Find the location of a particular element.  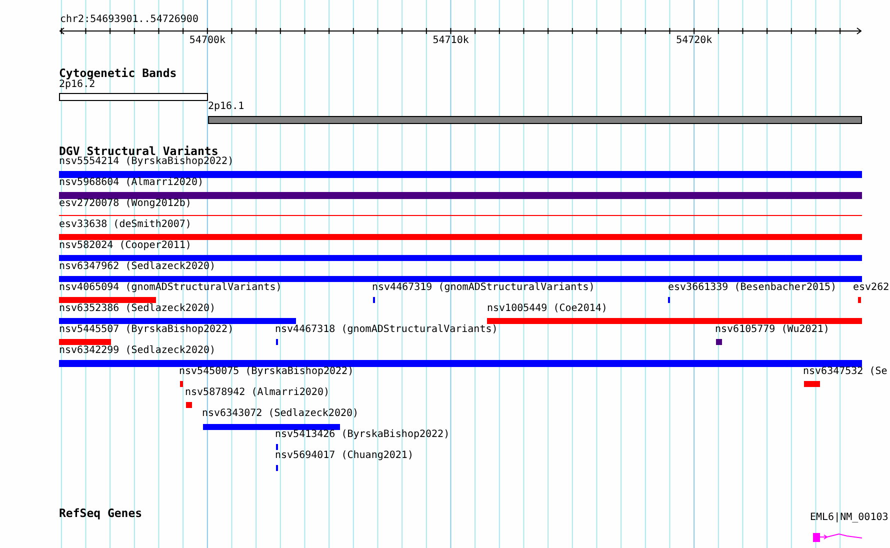

variant-label: nsv5445507 (ByrskaBishop2022) is located at coordinates (146, 330).